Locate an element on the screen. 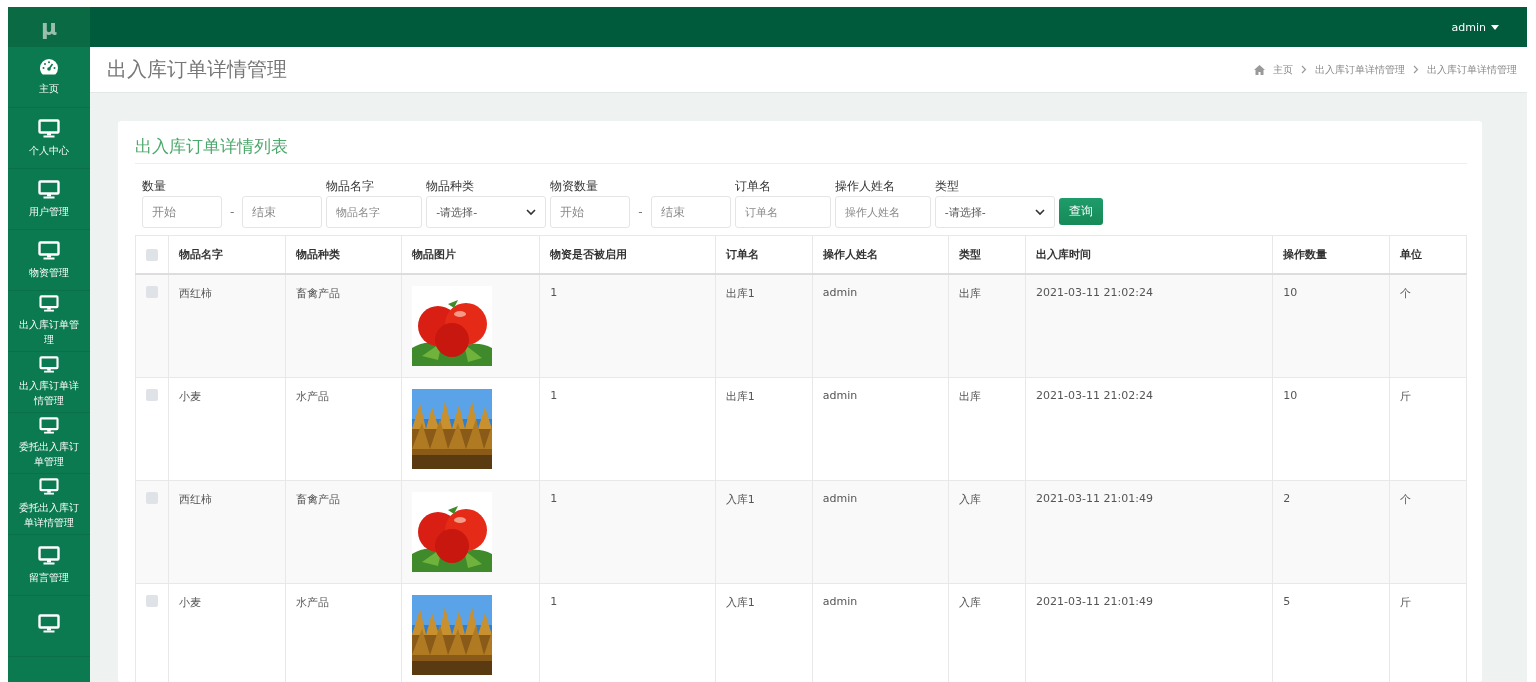  filter-label: 类型 is located at coordinates (947, 186).